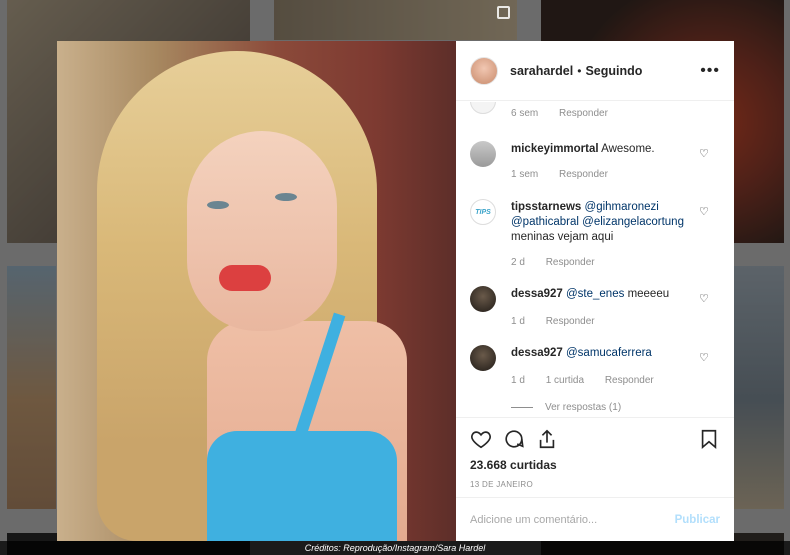  I want to click on mention-link: @elizangelacortung, so click(633, 222).